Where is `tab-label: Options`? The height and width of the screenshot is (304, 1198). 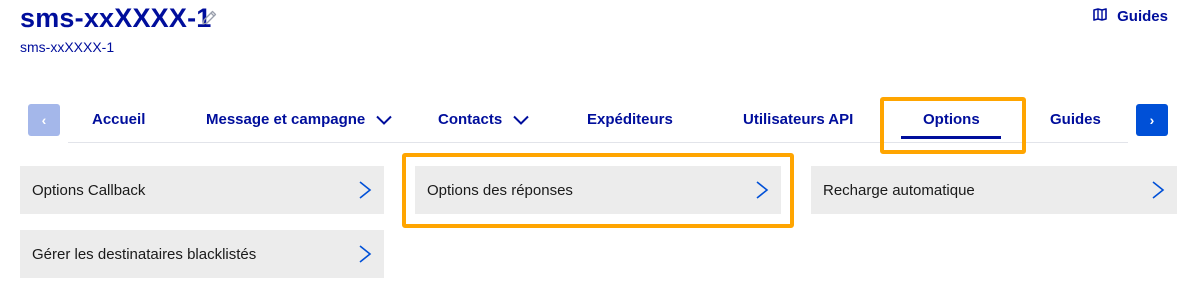
tab-label: Options is located at coordinates (951, 119).